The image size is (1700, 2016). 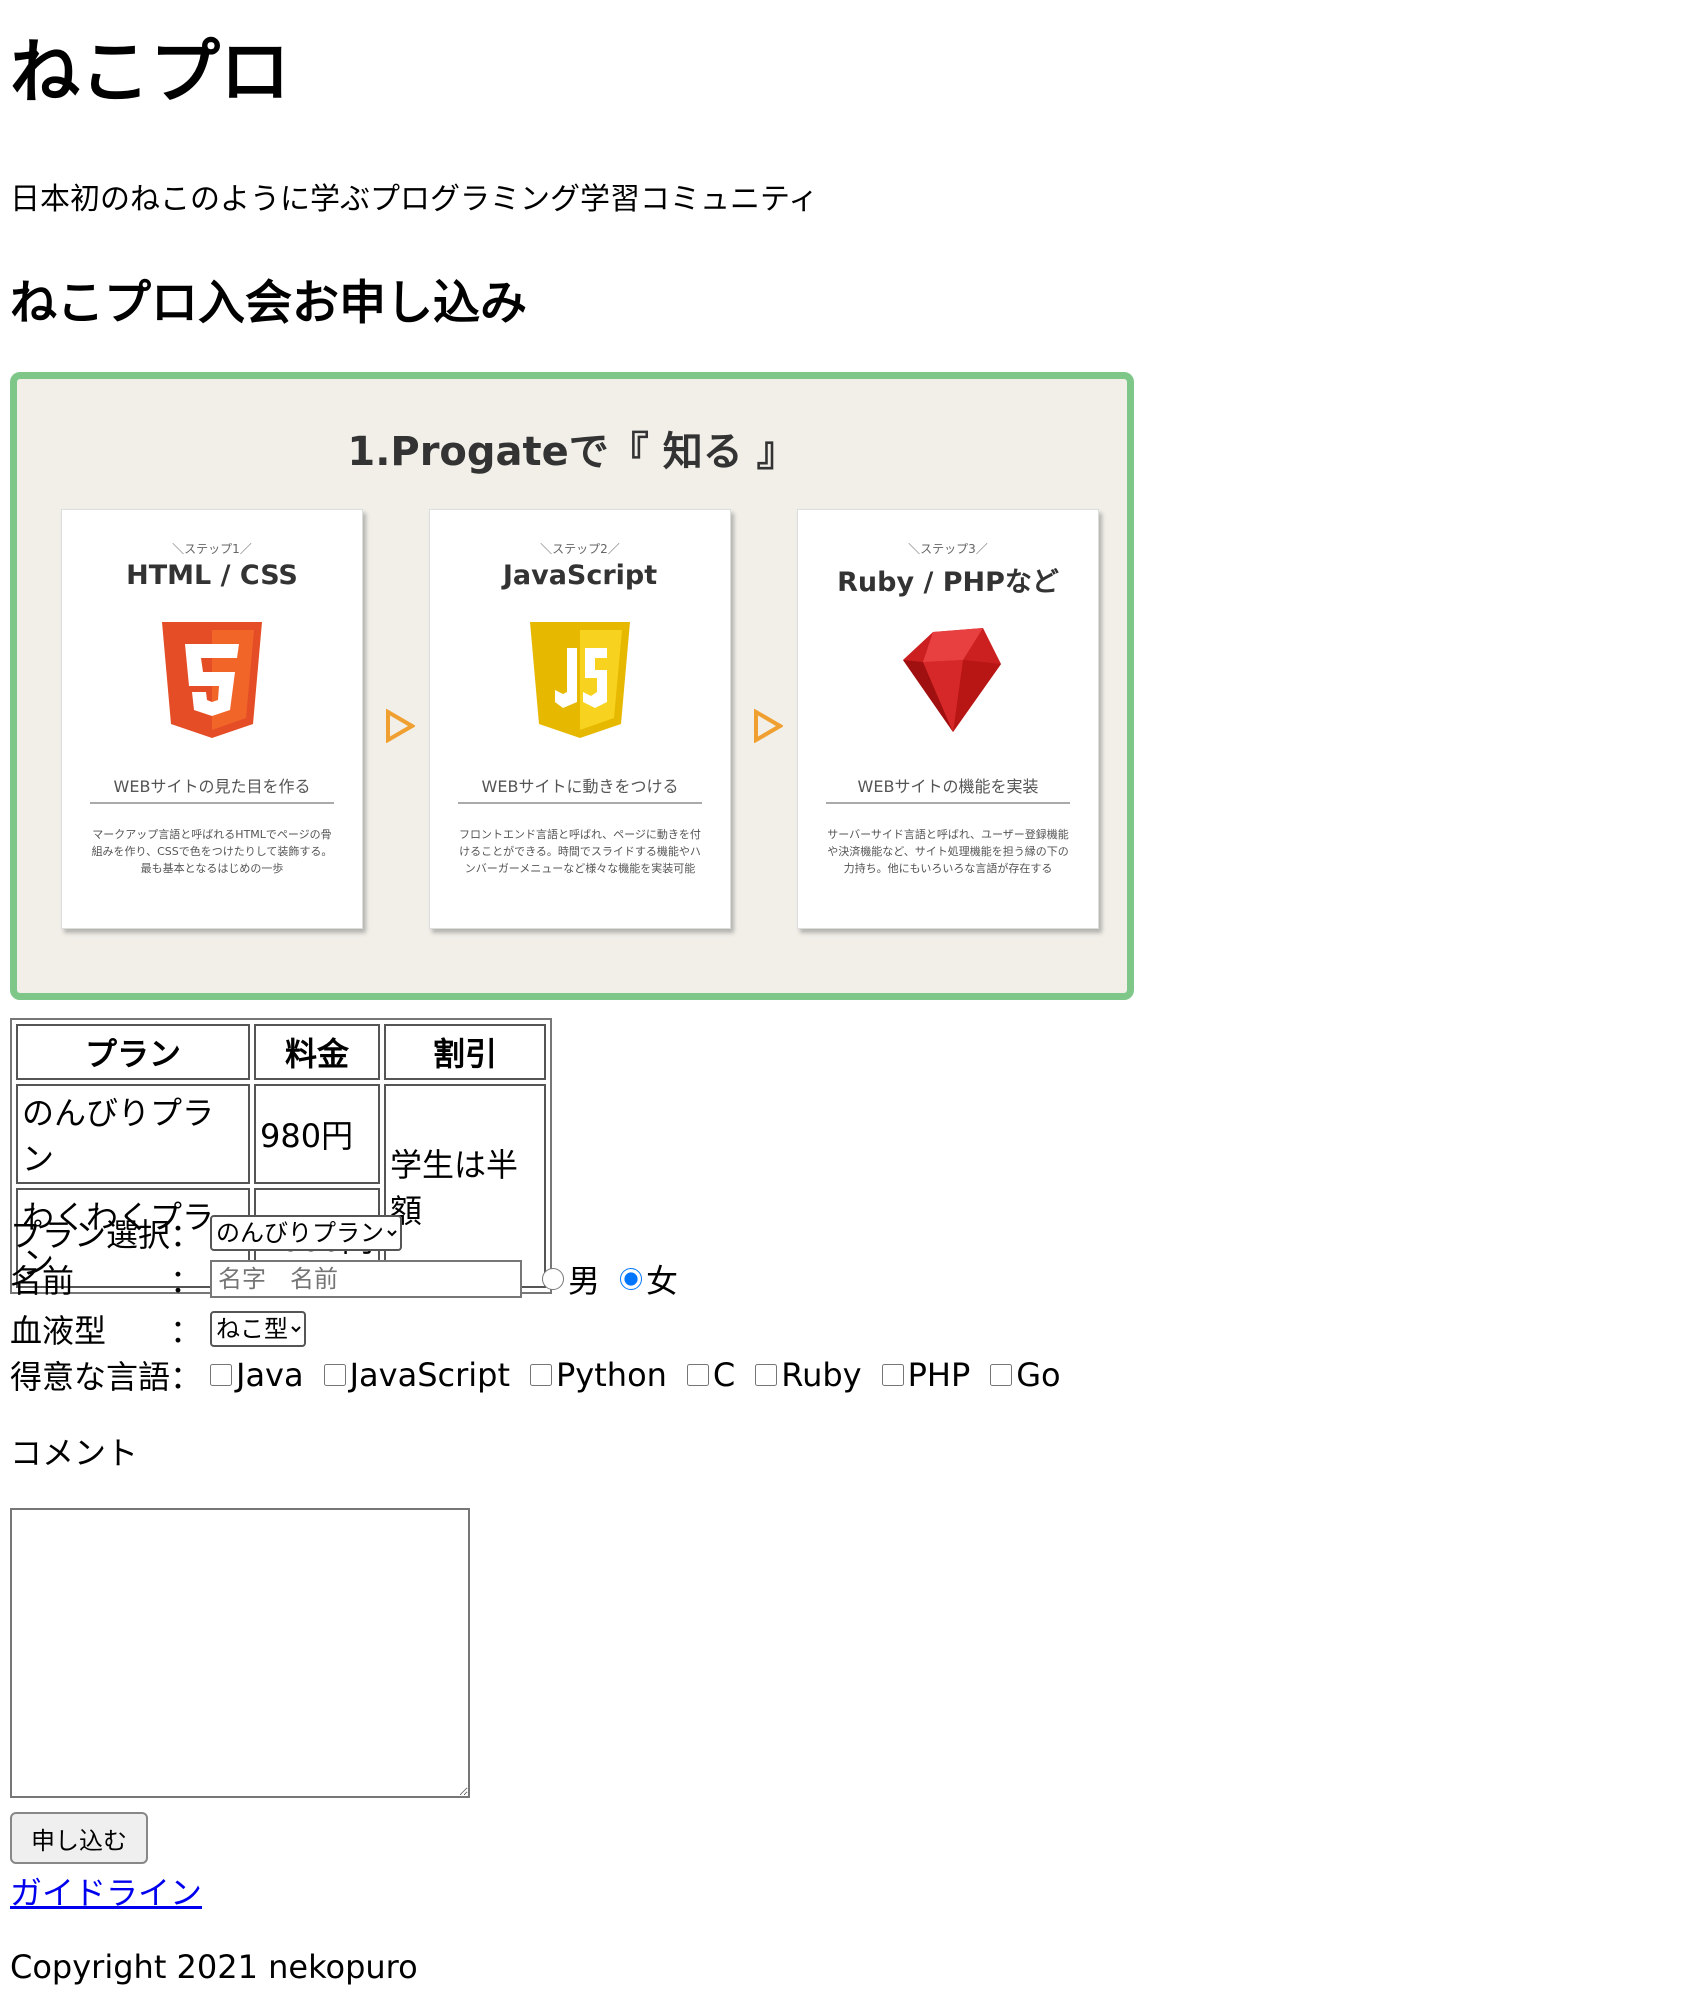 I want to click on language-checkbox-python, so click(x=541, y=1375).